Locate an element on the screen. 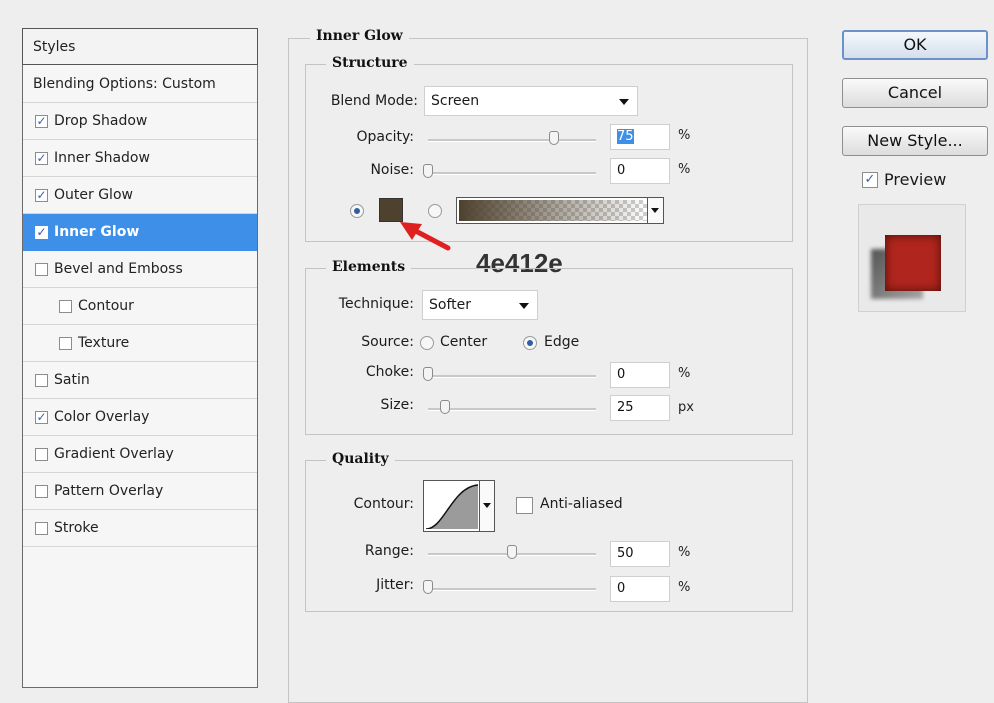 Image resolution: width=994 pixels, height=703 pixels. styles-item-drop-shadow: ✓ Drop Shadow is located at coordinates (140, 121).